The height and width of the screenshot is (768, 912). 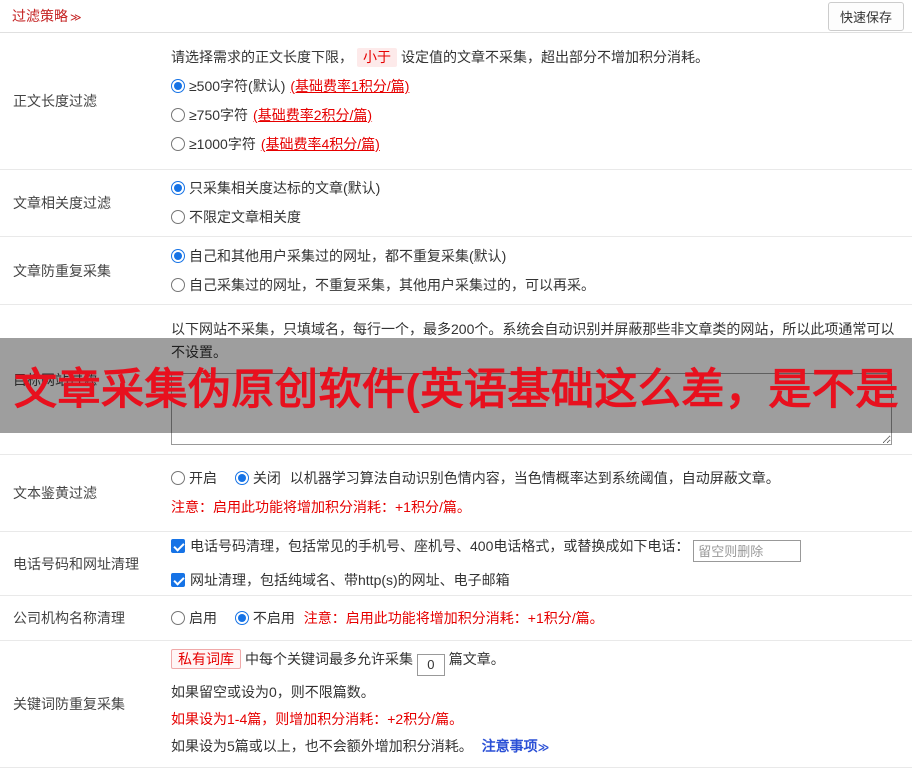 What do you see at coordinates (432, 546) in the screenshot?
I see `checkbox-phone-cleanup: 电话号码清理，包括常见的手机号、座机号、400电话格式，或替换成如下电话：` at bounding box center [432, 546].